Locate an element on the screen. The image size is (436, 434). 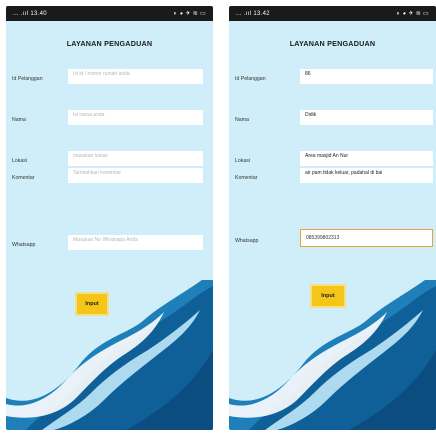
whatsapp-input: Masukan No Whatsapp Anda is located at coordinates (135, 242).